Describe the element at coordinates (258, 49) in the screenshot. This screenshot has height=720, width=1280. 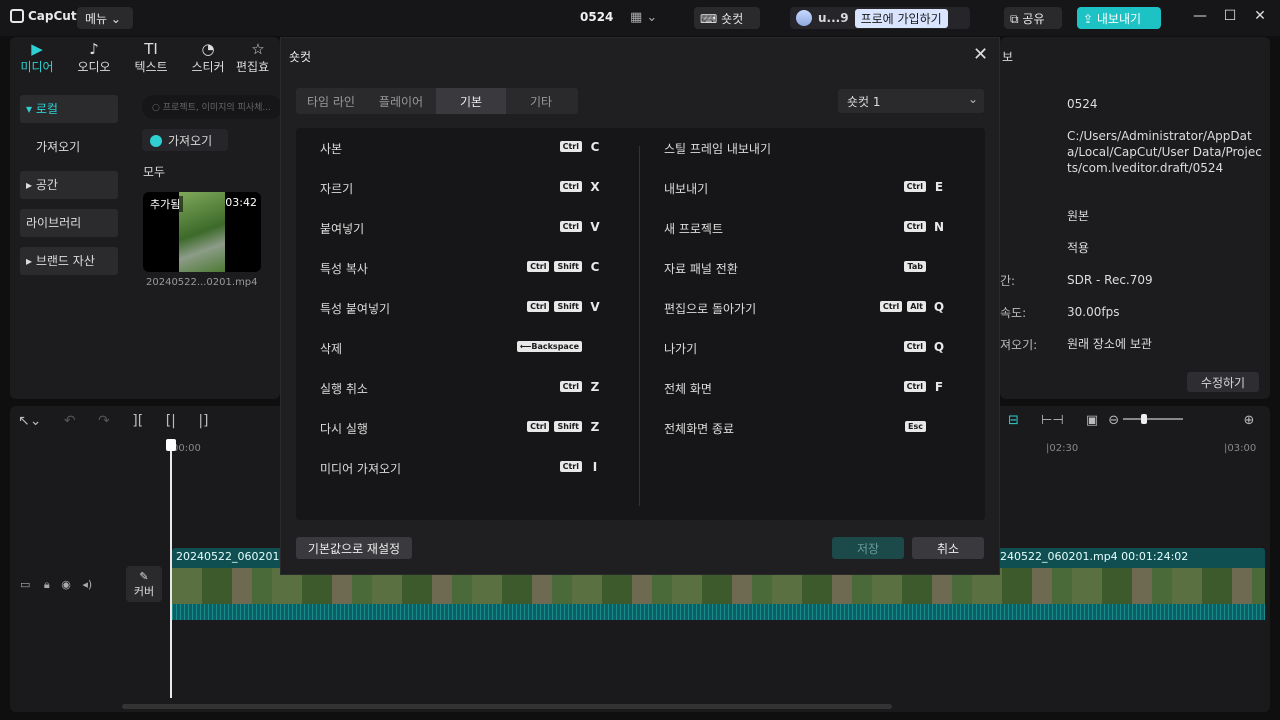
I see `effects-icon: ☆` at that location.